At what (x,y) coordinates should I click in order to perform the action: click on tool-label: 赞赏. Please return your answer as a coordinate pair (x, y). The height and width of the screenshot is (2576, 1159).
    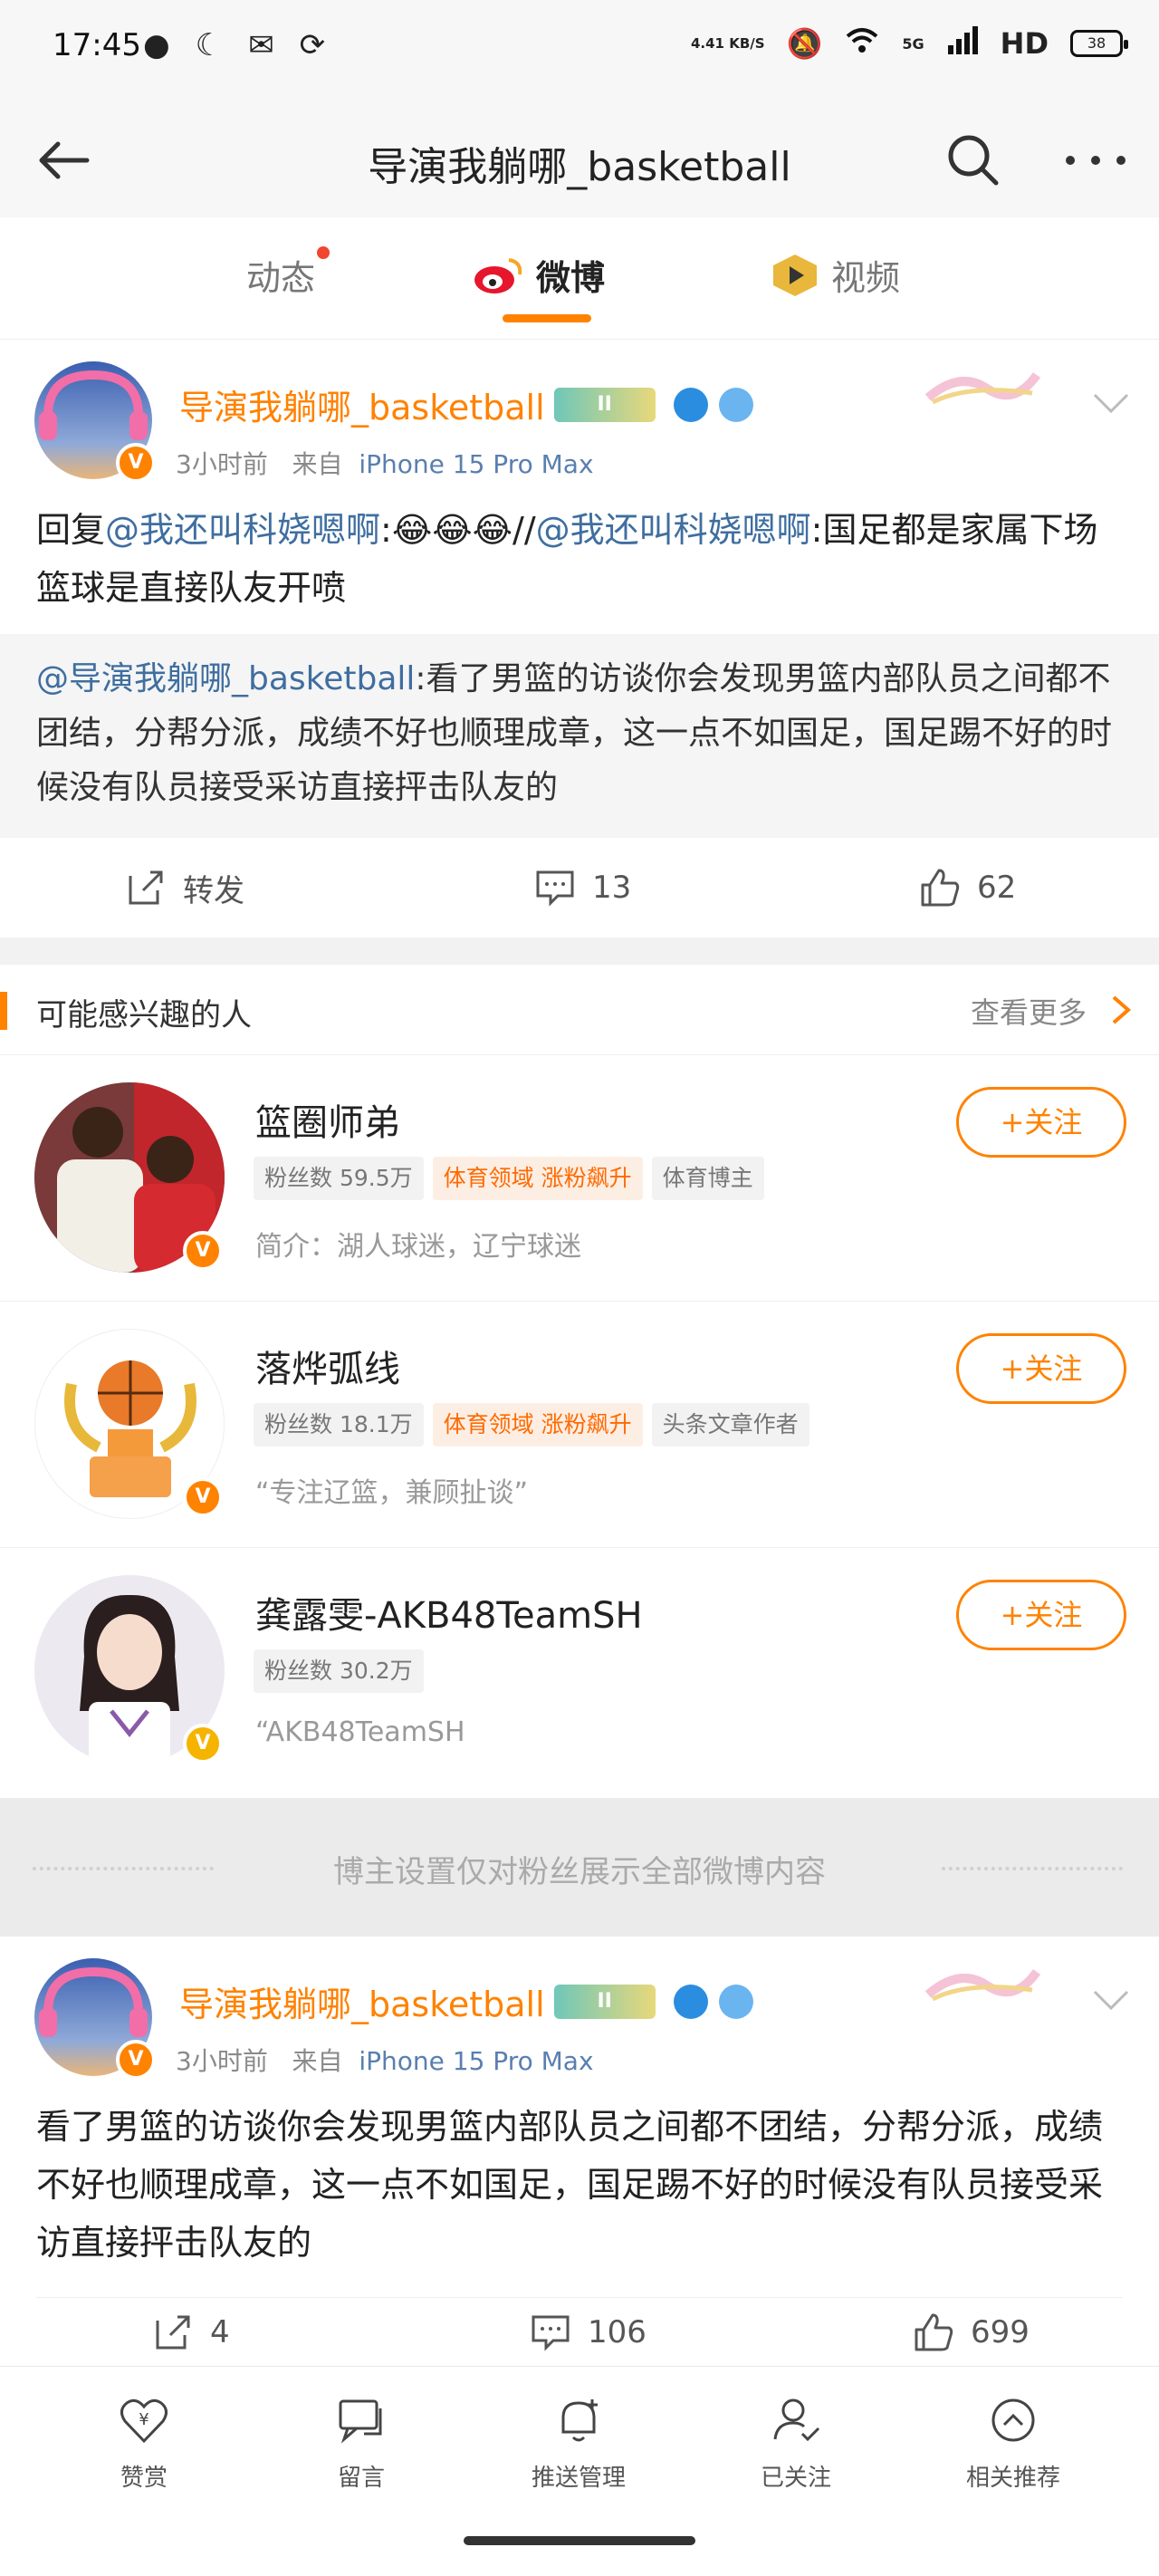
    Looking at the image, I should click on (144, 2478).